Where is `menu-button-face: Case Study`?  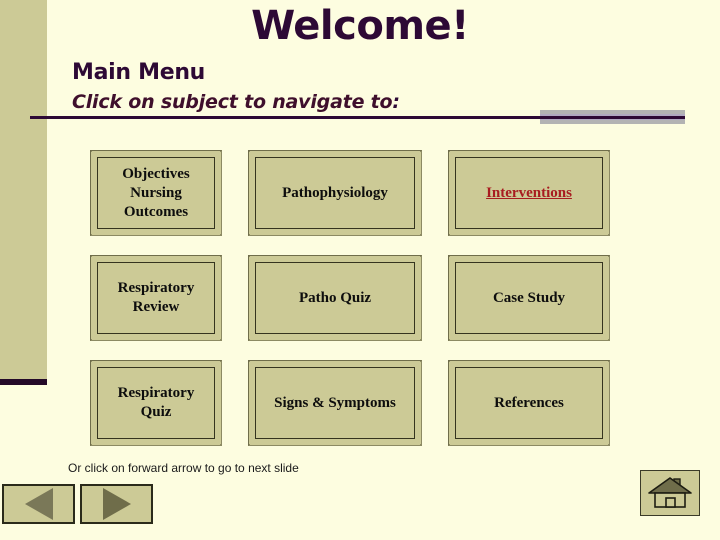 menu-button-face: Case Study is located at coordinates (529, 298).